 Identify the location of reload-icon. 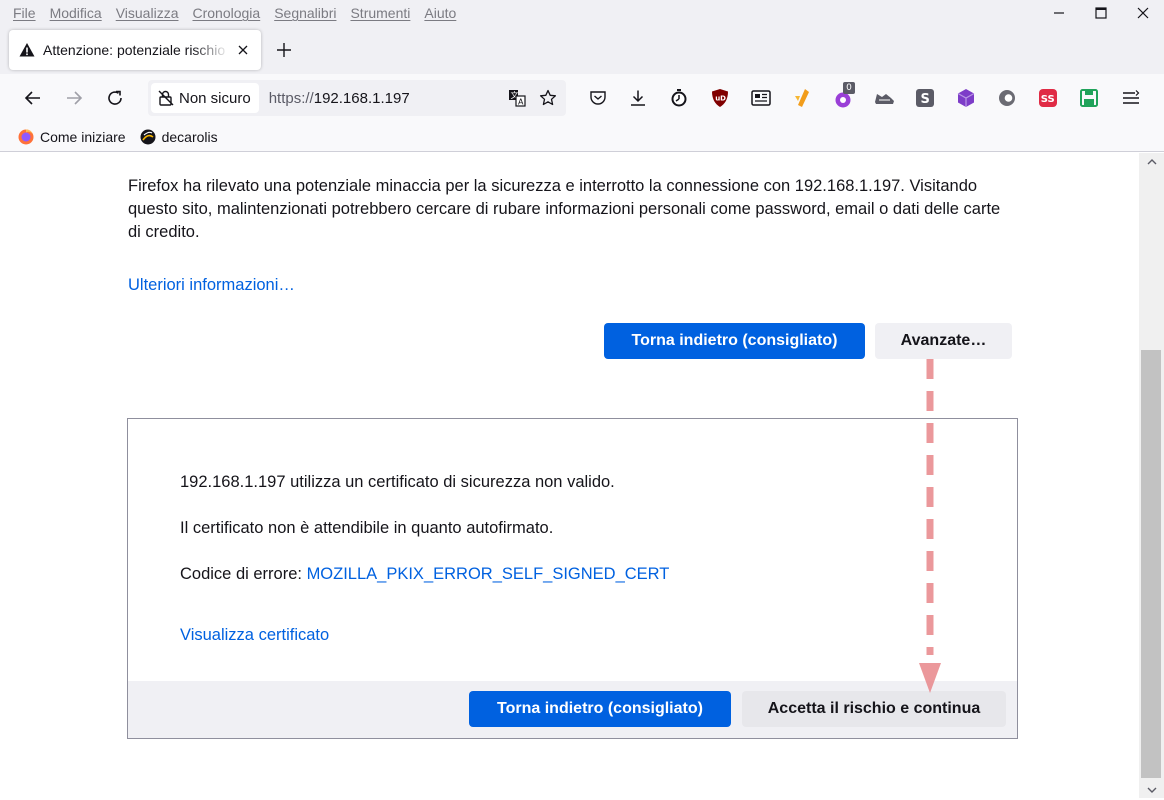
(115, 97).